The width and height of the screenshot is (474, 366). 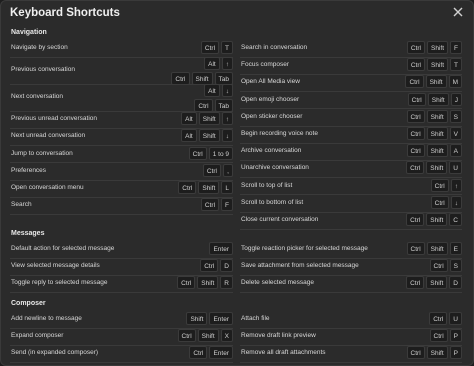 I want to click on key-combo: Ctrl Shift L, so click(x=205, y=187).